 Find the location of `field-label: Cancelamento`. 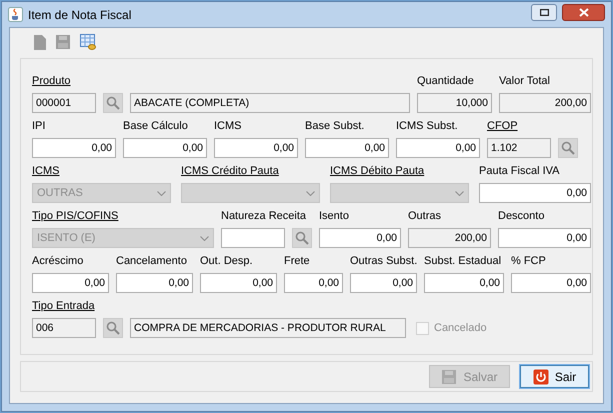

field-label: Cancelamento is located at coordinates (151, 261).